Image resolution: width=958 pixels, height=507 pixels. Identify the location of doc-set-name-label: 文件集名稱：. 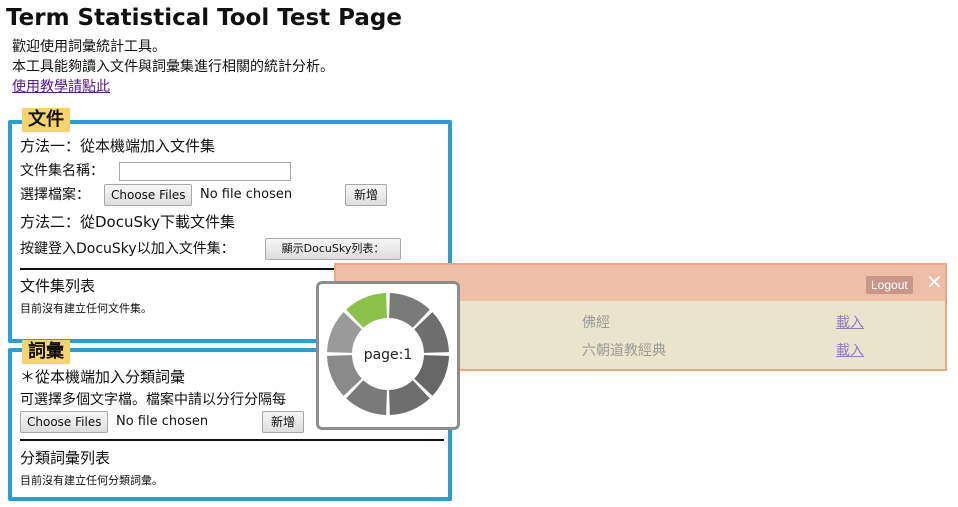
(62, 171).